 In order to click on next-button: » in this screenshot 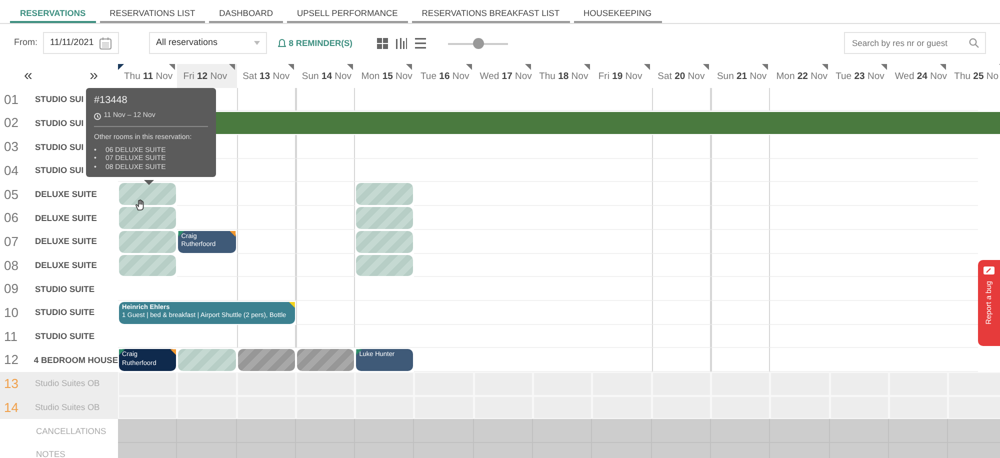, I will do `click(94, 76)`.